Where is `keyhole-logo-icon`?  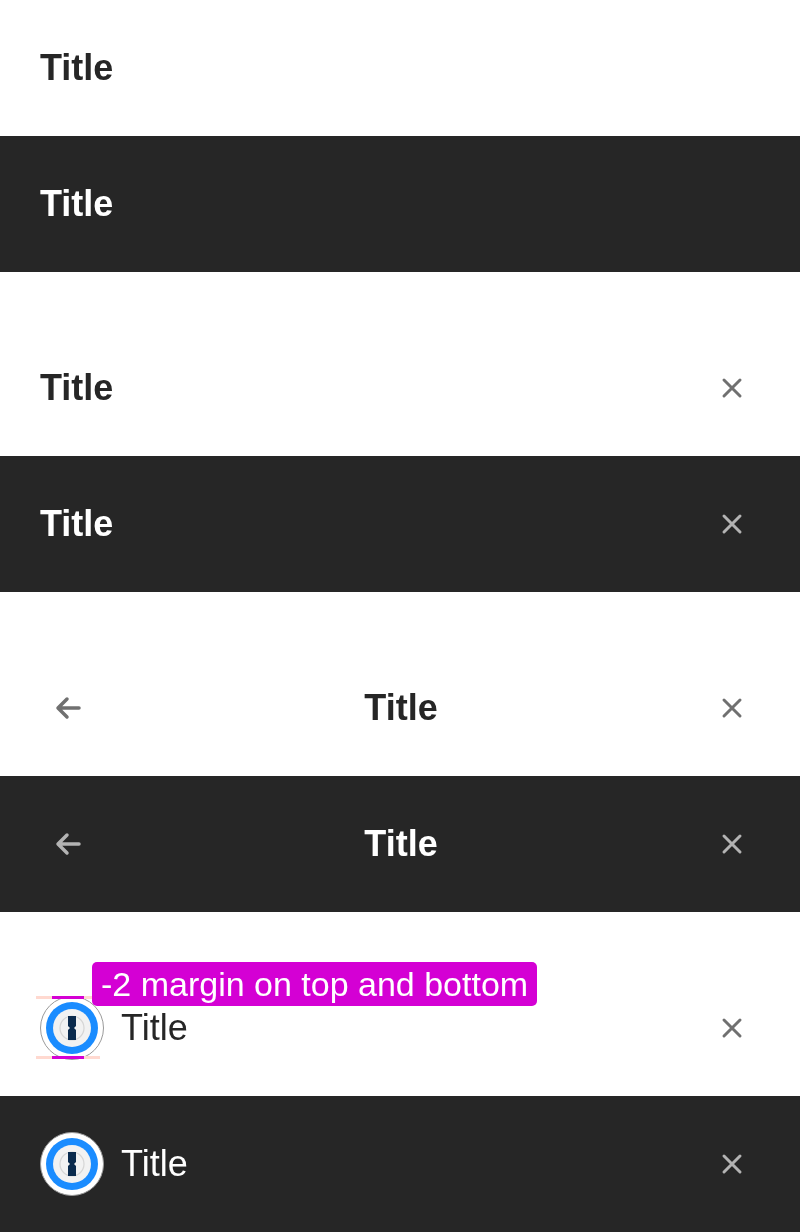 keyhole-logo-icon is located at coordinates (72, 1164).